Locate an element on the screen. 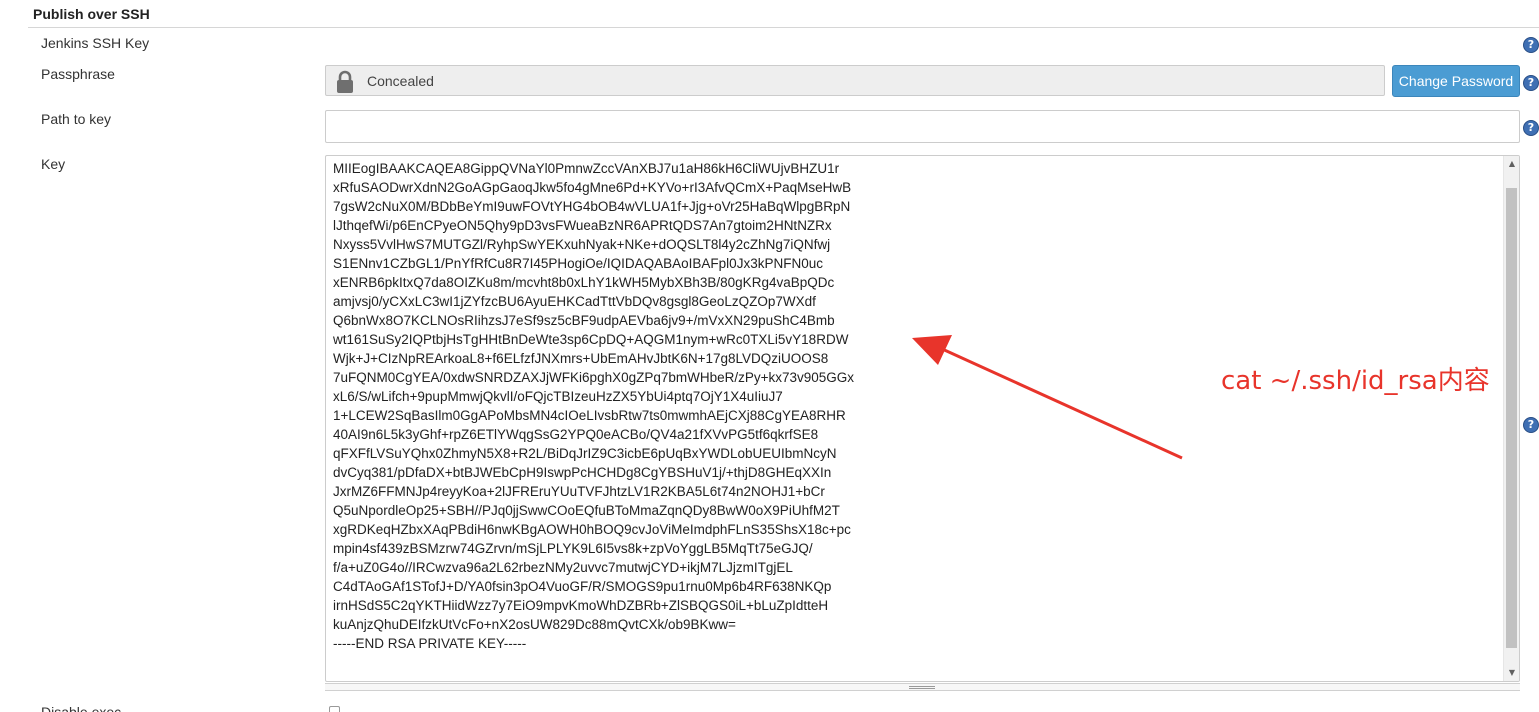 This screenshot has width=1539, height=712. path-to-key-input is located at coordinates (922, 126).